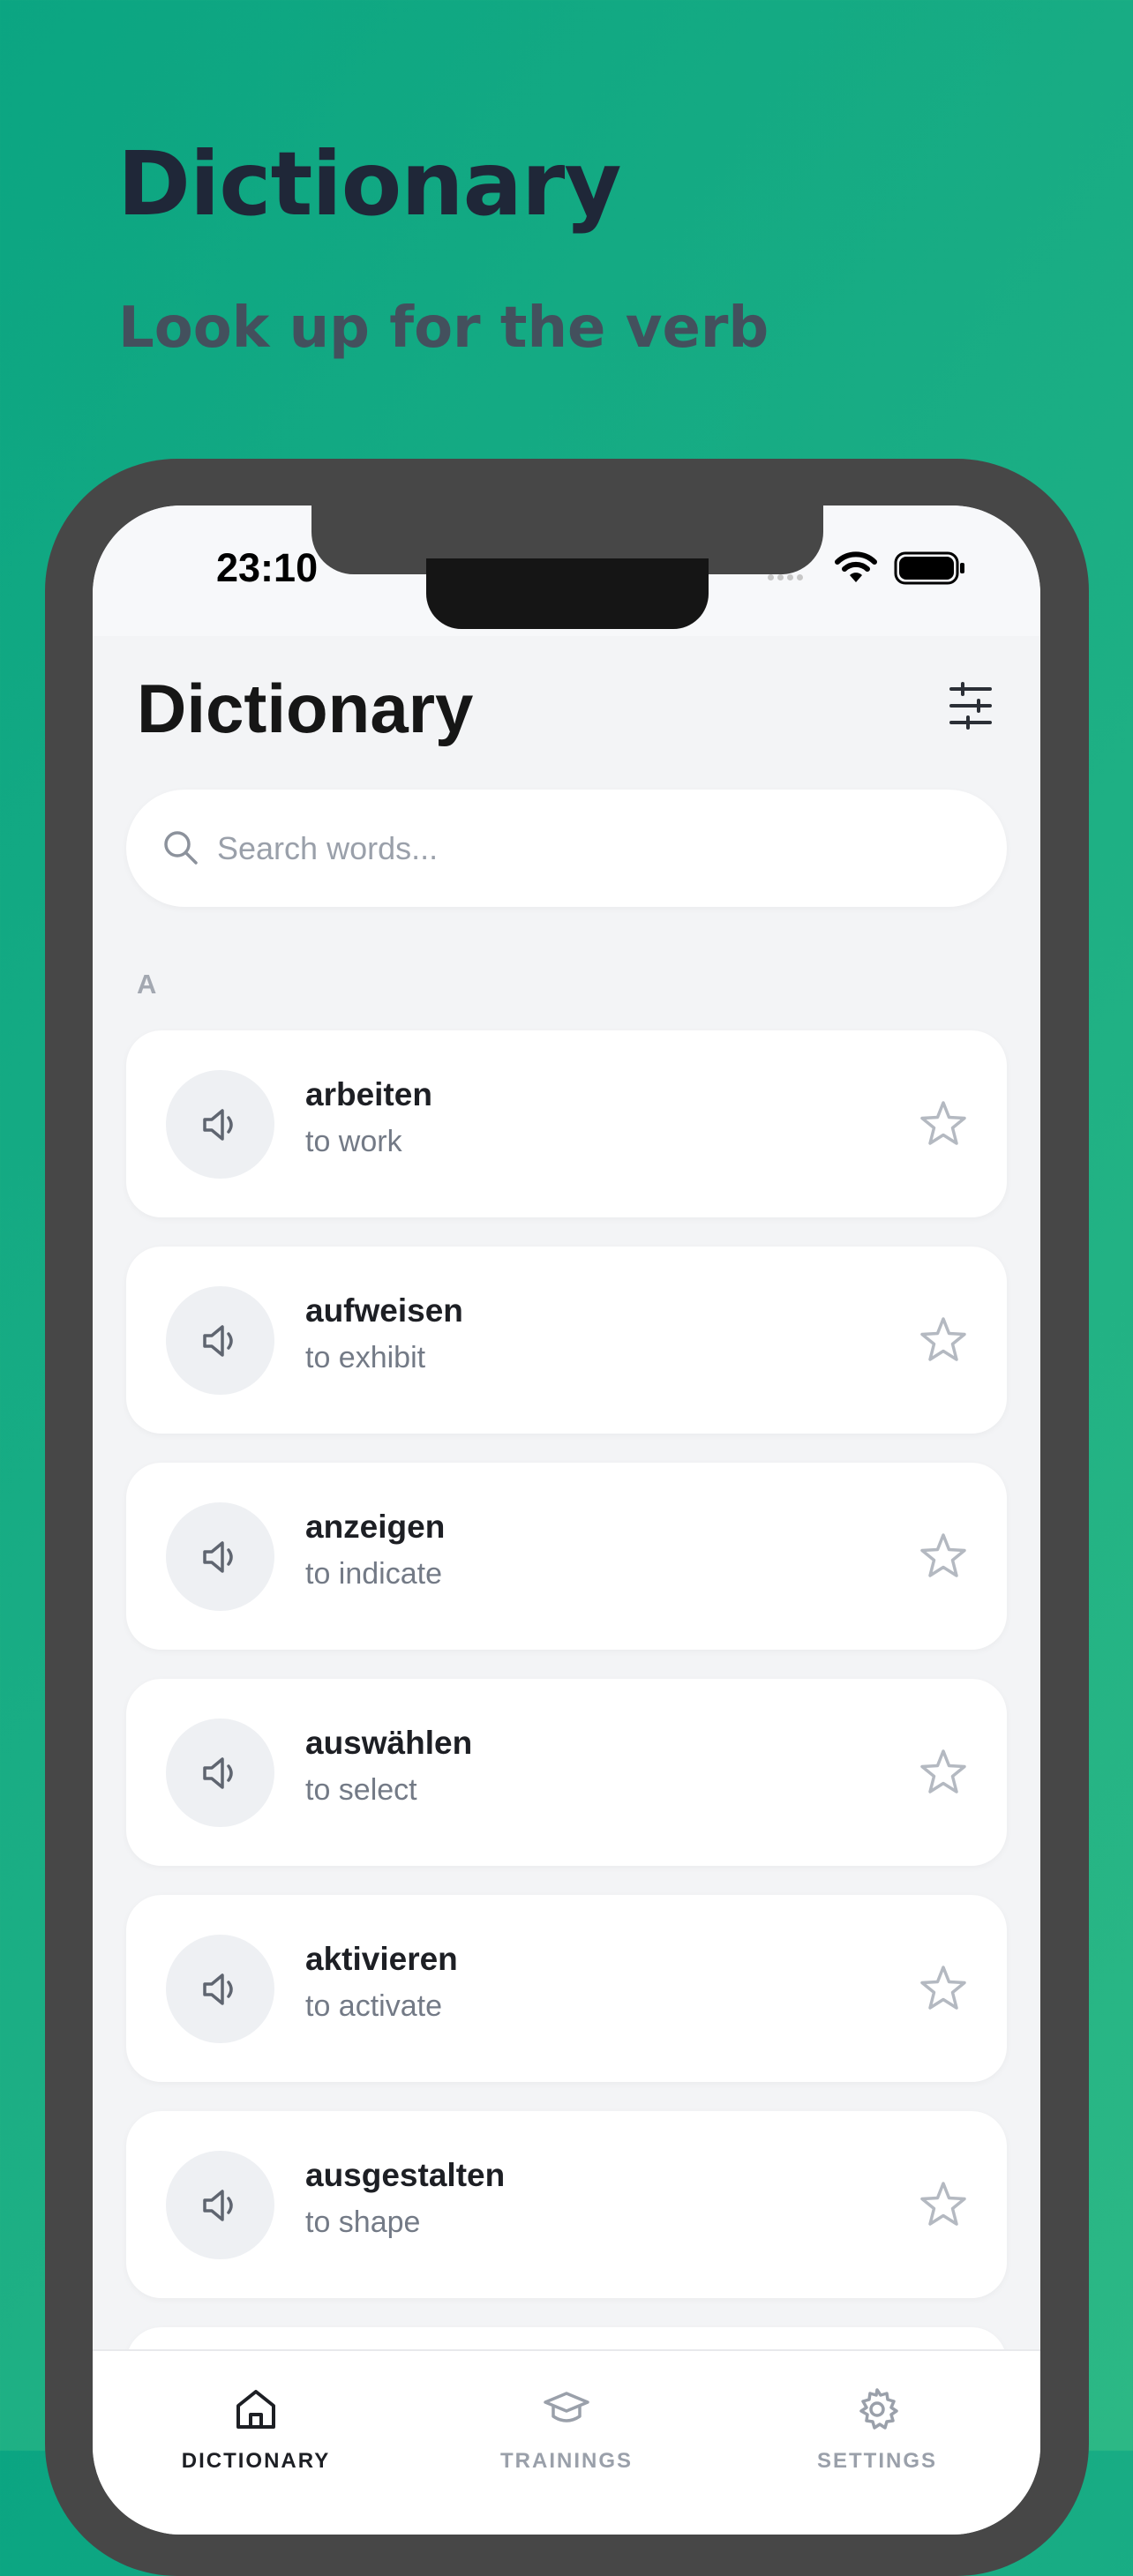 Image resolution: width=1133 pixels, height=2576 pixels. Describe the element at coordinates (361, 1790) in the screenshot. I see `word-translation: to select` at that location.